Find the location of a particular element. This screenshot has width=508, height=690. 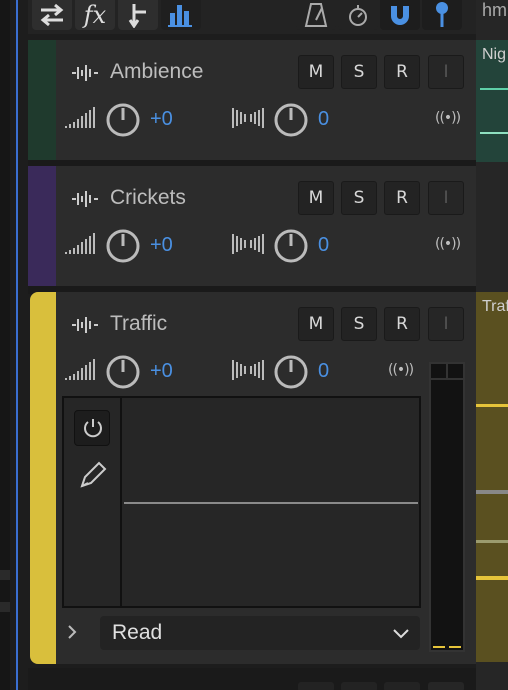

timeline-label: hm is located at coordinates (495, 10).